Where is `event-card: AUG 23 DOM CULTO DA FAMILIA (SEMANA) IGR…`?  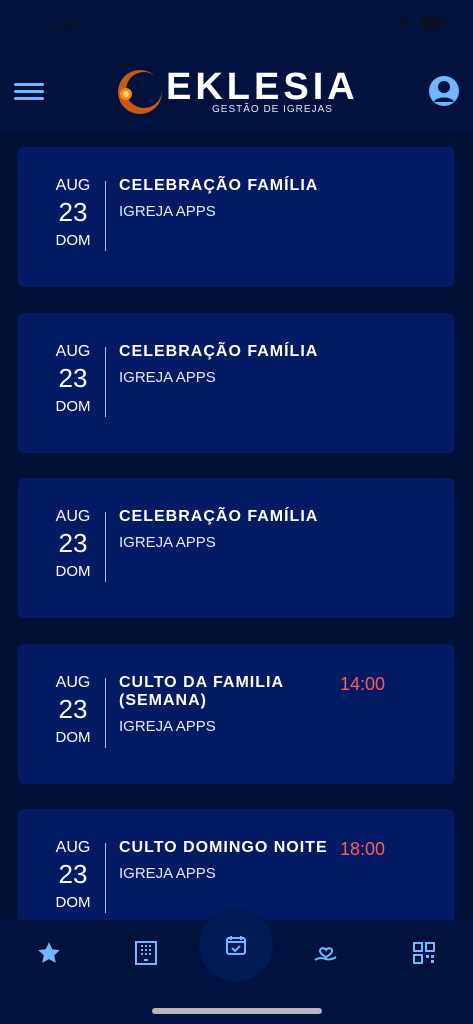 event-card: AUG 23 DOM CULTO DA FAMILIA (SEMANA) IGR… is located at coordinates (236, 714).